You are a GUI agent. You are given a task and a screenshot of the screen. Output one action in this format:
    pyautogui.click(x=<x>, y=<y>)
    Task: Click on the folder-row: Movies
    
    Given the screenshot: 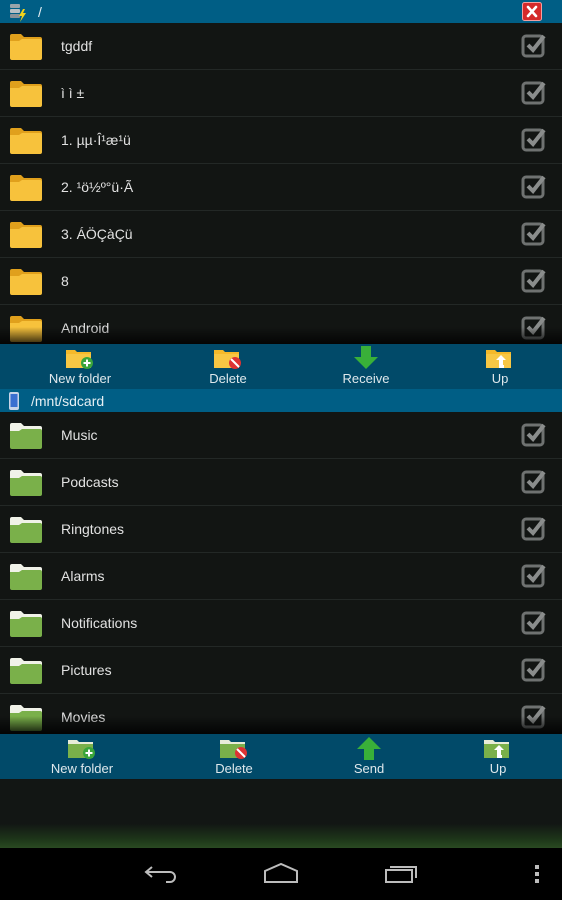 What is the action you would take?
    pyautogui.click(x=281, y=714)
    